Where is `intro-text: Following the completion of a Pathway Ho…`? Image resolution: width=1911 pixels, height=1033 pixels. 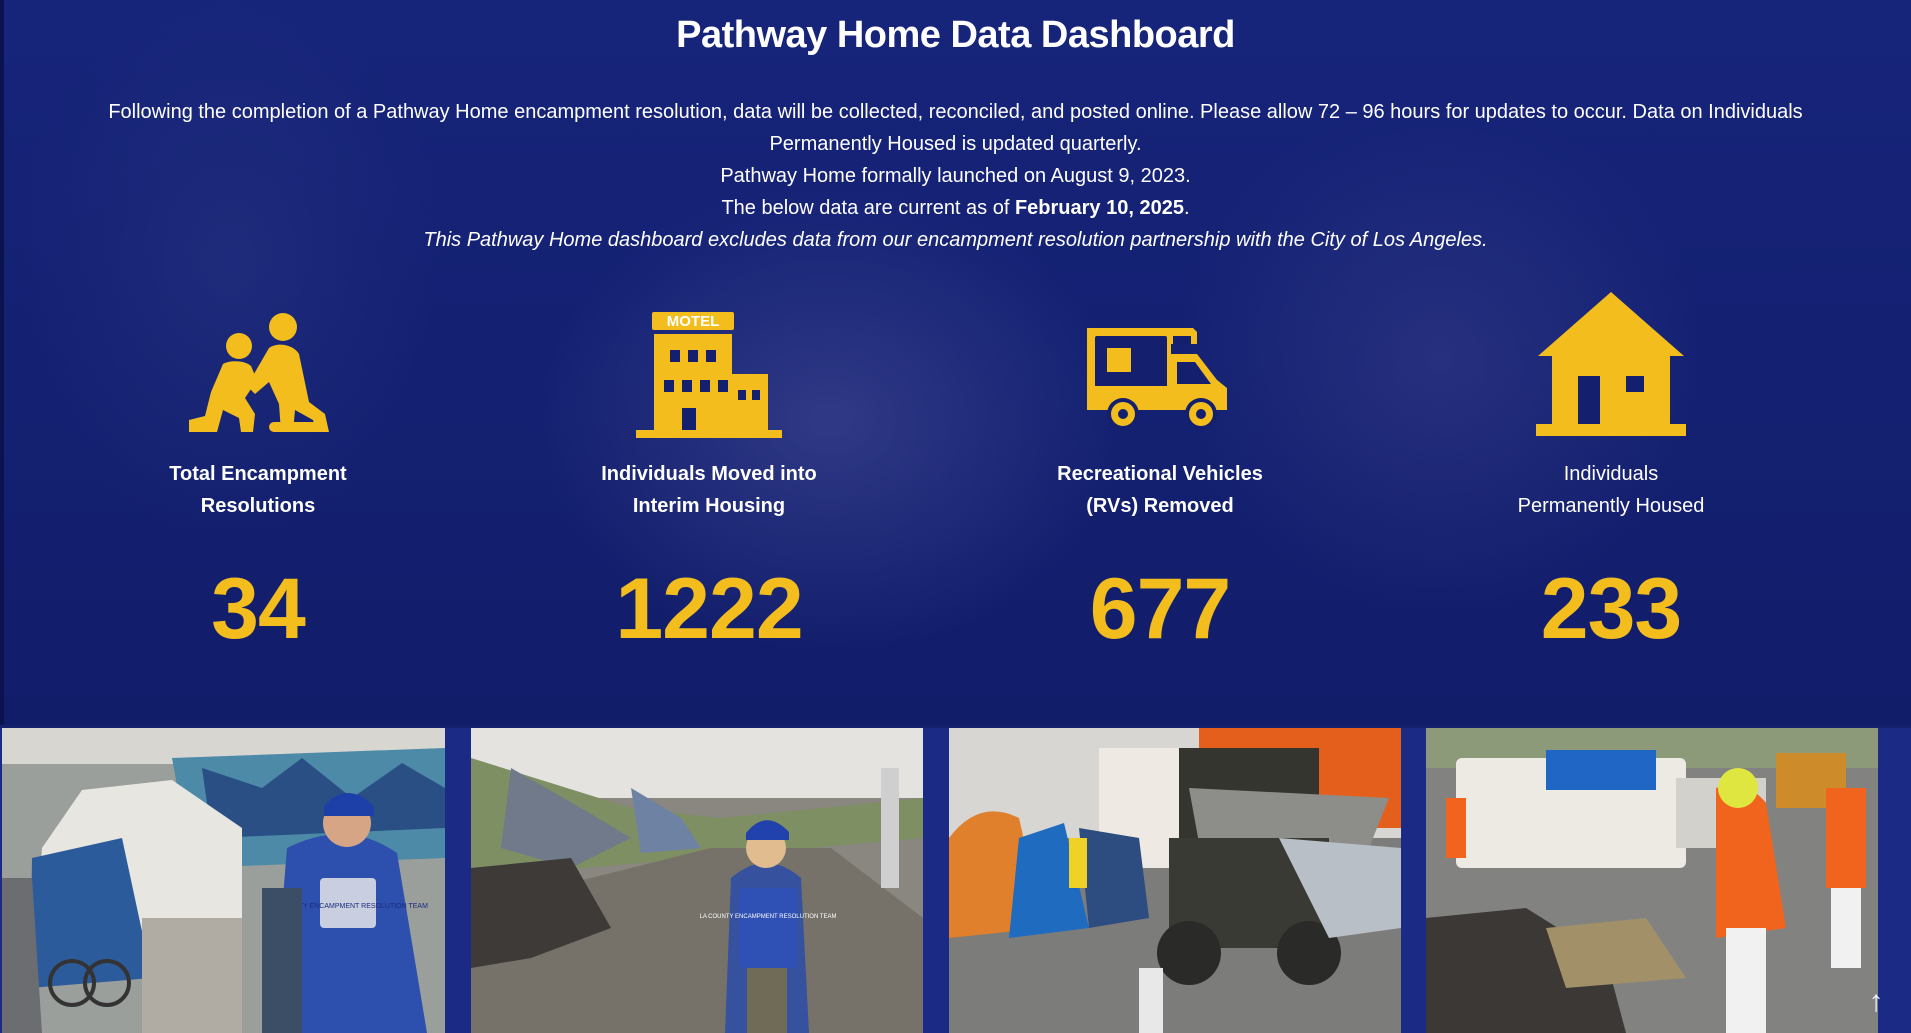
intro-text: Following the completion of a Pathway Ho… is located at coordinates (955, 176).